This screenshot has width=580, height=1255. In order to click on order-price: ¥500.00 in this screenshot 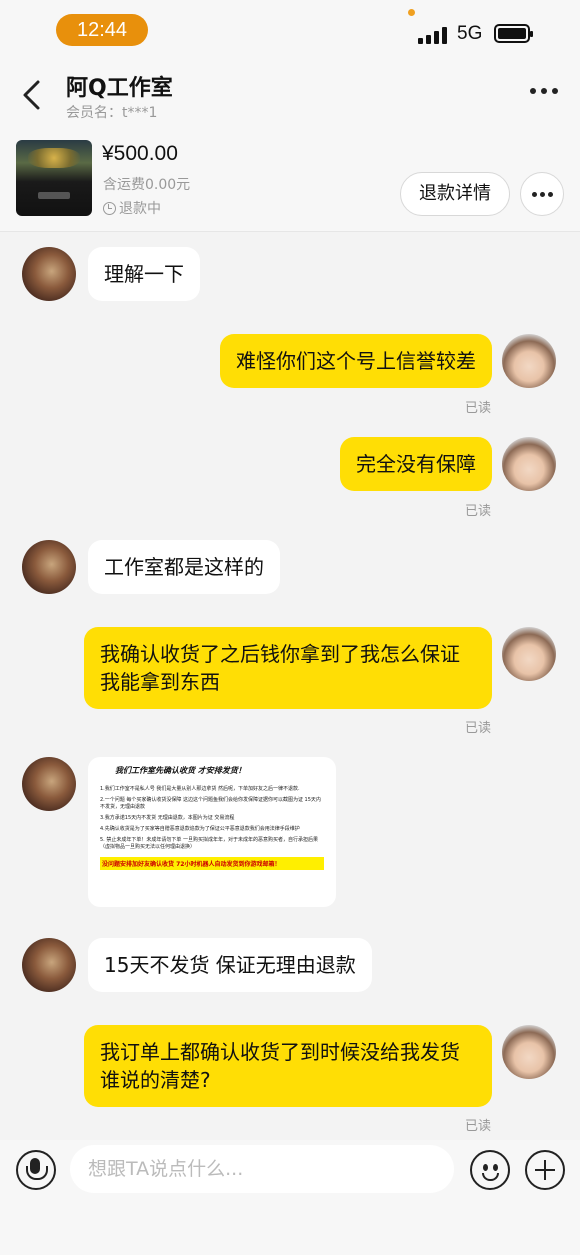, I will do `click(140, 153)`.